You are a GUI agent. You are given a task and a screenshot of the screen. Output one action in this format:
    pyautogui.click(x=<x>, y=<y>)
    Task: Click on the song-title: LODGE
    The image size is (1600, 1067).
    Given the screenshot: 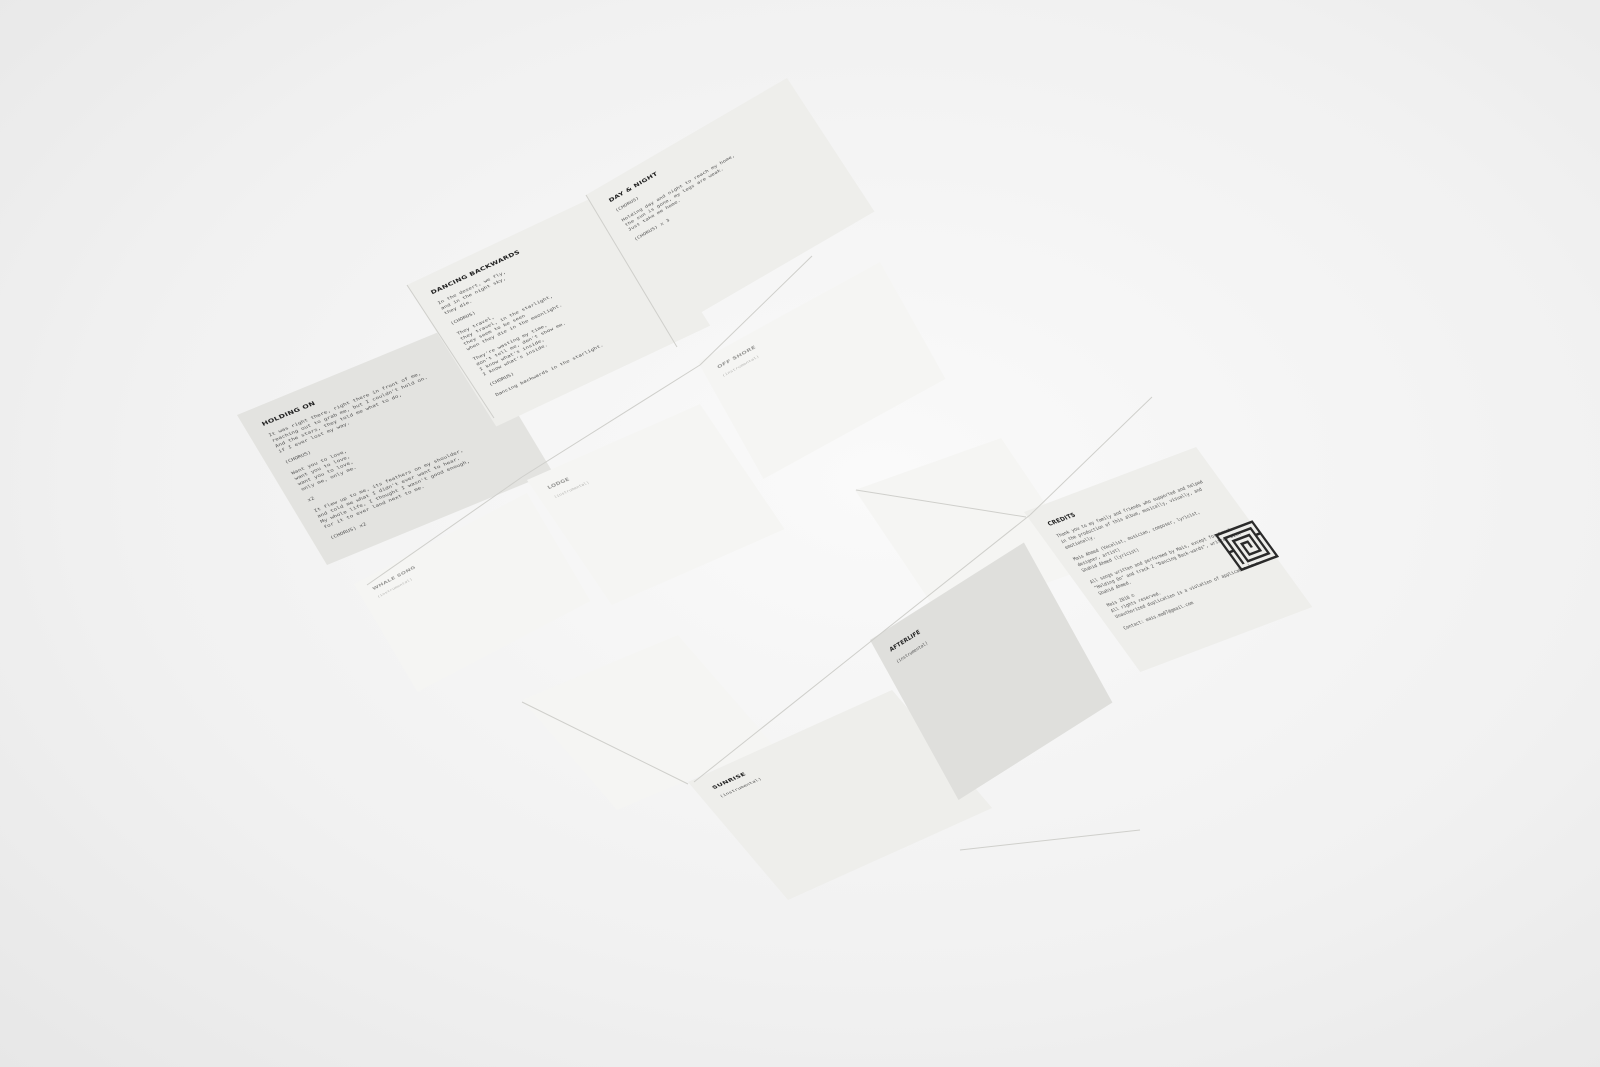 What is the action you would take?
    pyautogui.click(x=558, y=483)
    